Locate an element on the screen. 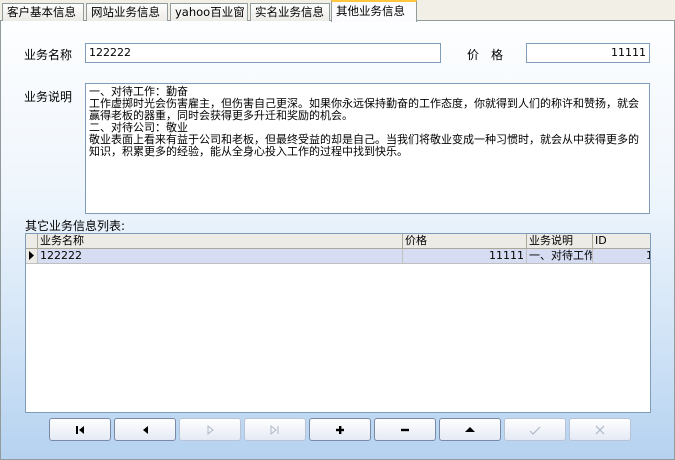 The height and width of the screenshot is (460, 675). insert-record-button is located at coordinates (340, 429).